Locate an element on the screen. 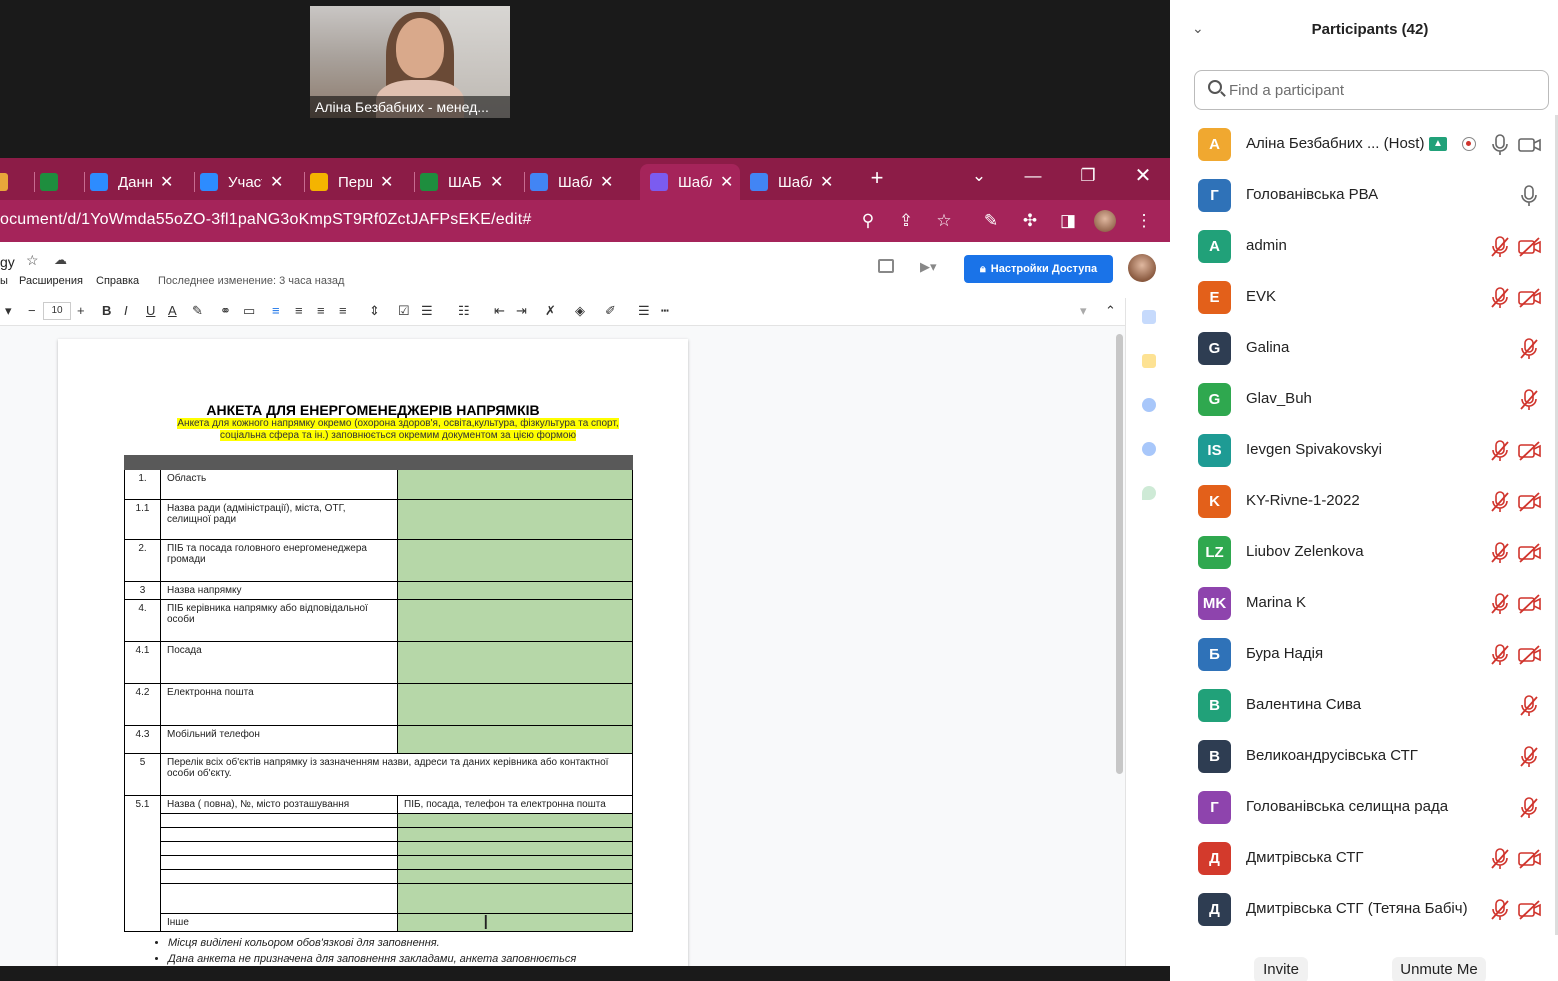  share-page-icon: ⇪ is located at coordinates (906, 221).